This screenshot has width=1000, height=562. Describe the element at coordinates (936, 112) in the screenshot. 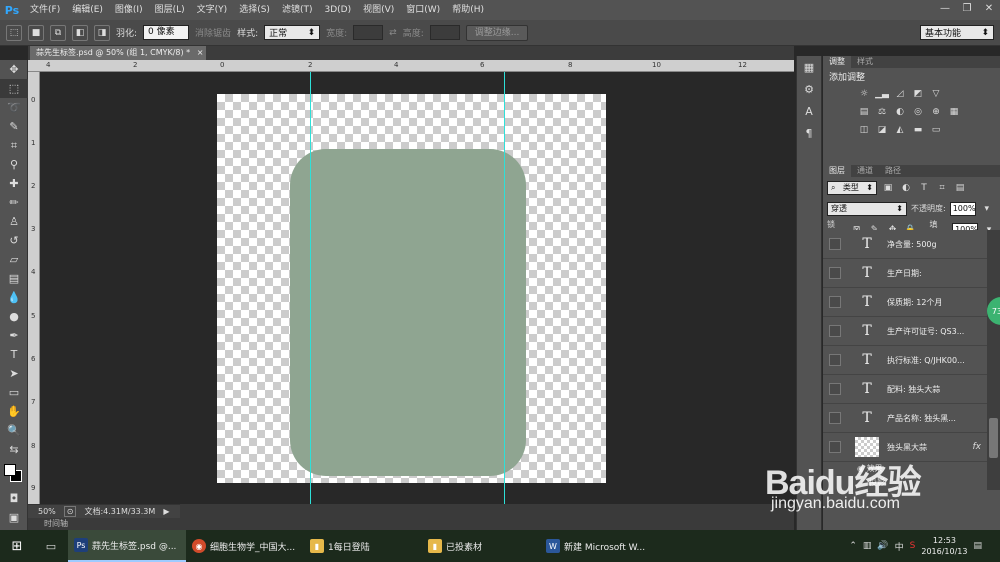

I see `channel-mixer-icon: ⊕` at that location.